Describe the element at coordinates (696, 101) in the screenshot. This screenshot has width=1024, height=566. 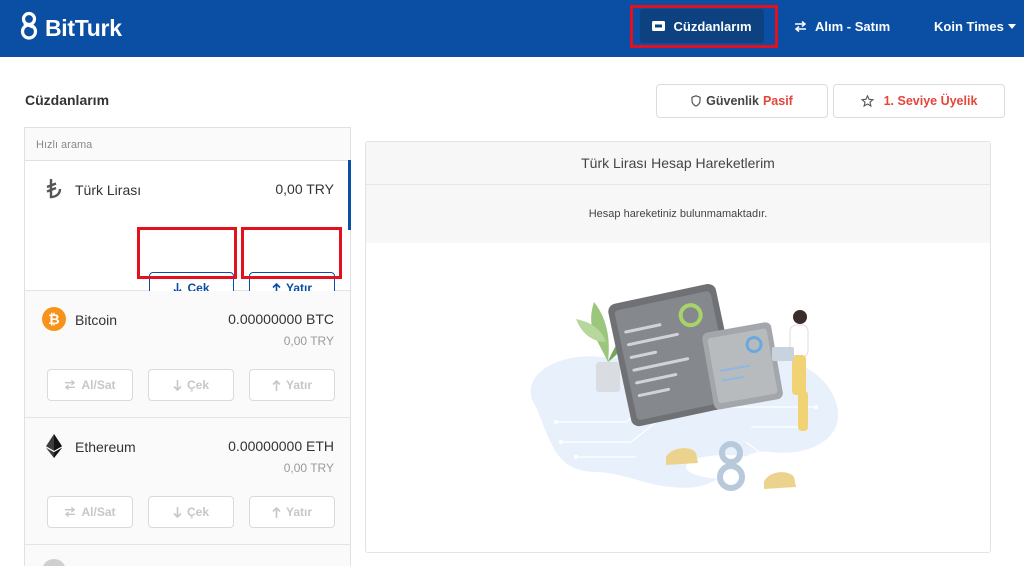
I see `shield-icon` at that location.